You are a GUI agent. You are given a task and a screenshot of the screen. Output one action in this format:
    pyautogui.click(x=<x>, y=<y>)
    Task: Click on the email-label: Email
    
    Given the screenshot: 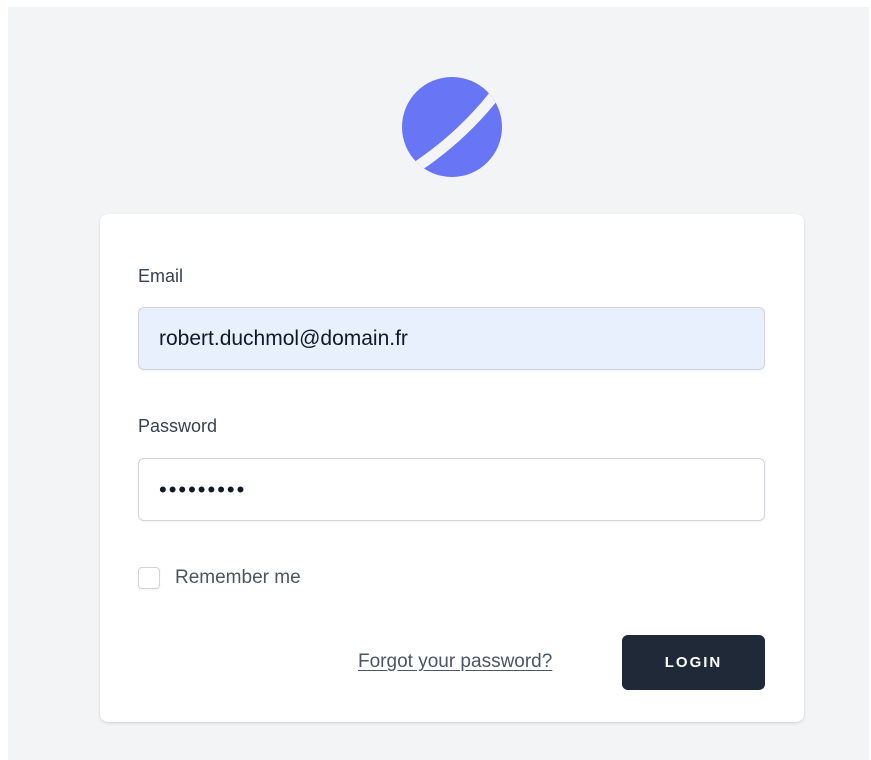 What is the action you would take?
    pyautogui.click(x=161, y=276)
    